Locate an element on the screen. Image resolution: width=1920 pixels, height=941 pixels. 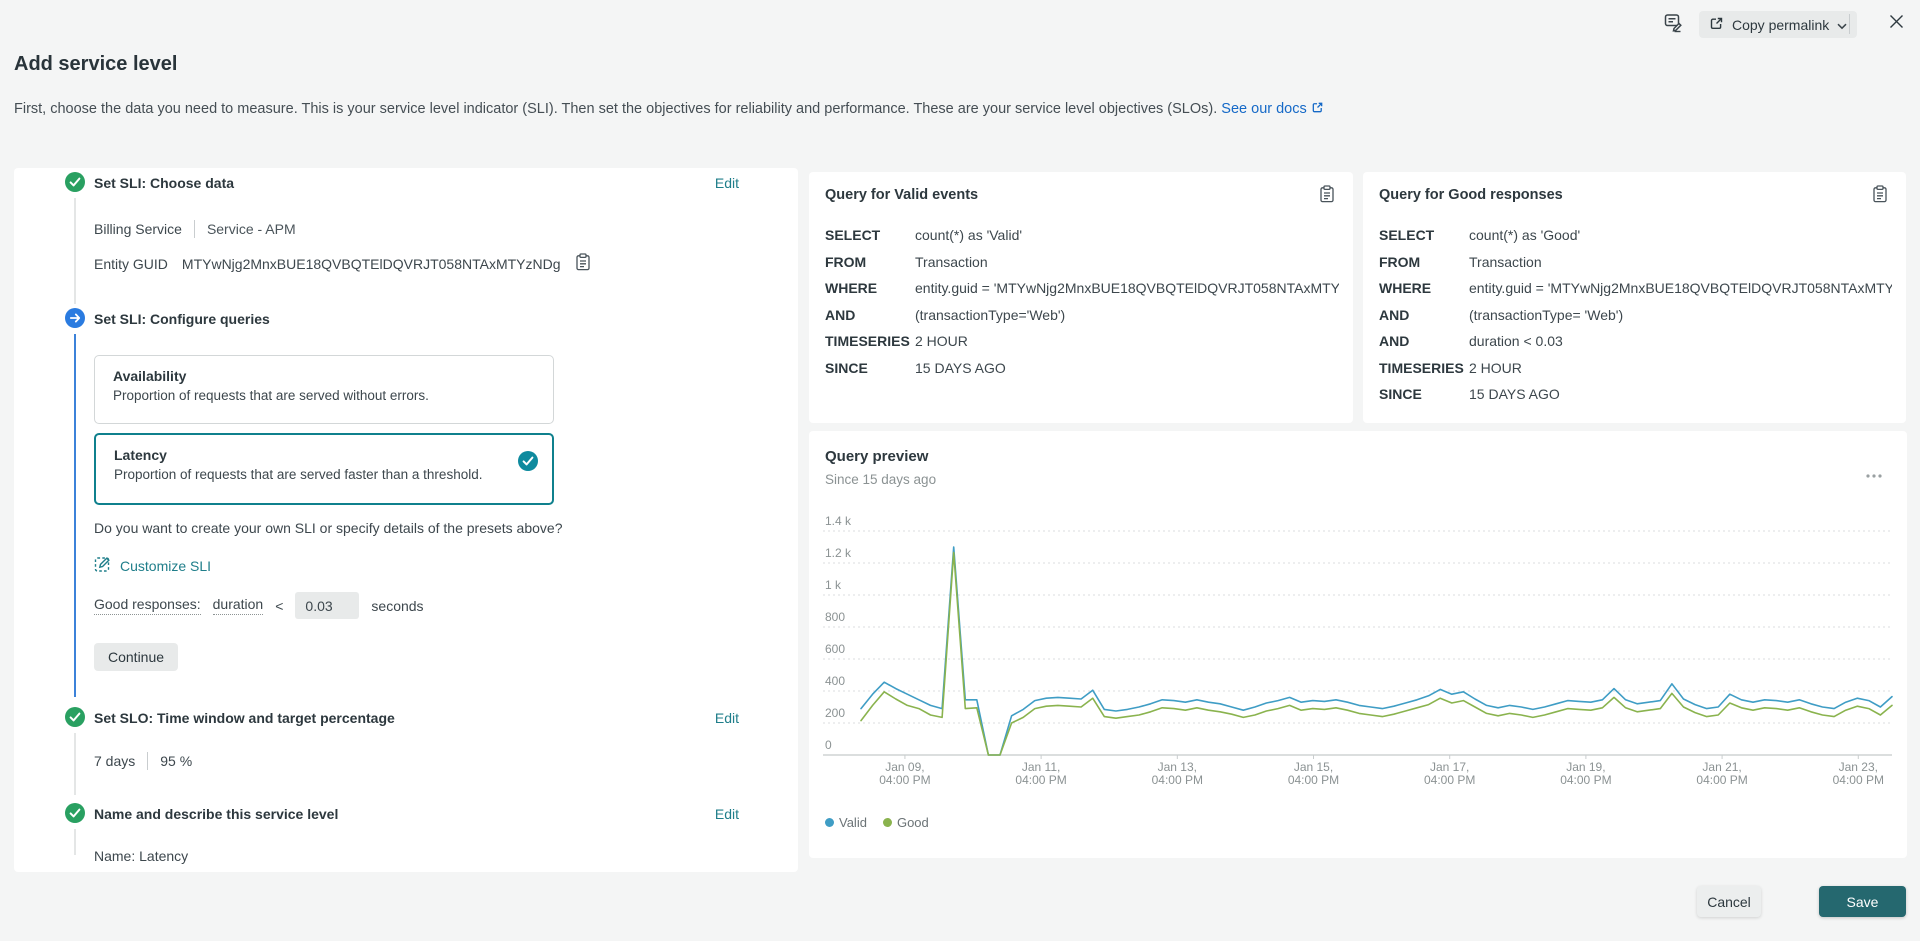
copy-valid-query-button is located at coordinates (1327, 195).